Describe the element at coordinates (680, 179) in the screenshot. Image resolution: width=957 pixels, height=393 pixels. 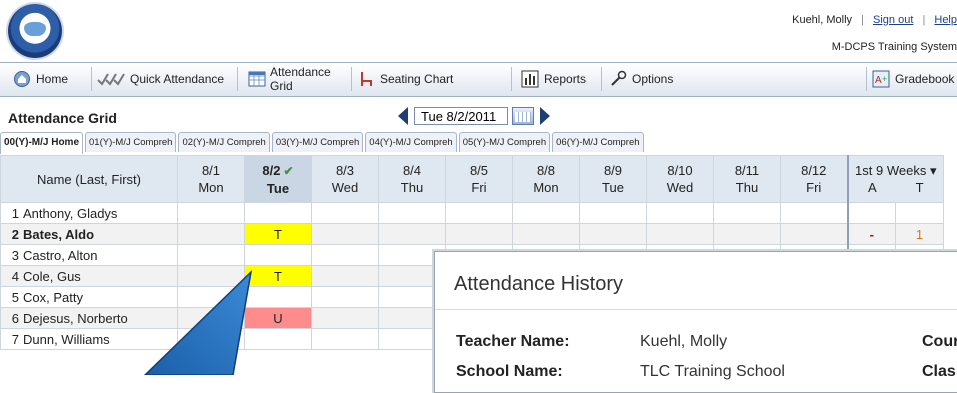
I see `day-column-header: 8/10 Wed` at that location.